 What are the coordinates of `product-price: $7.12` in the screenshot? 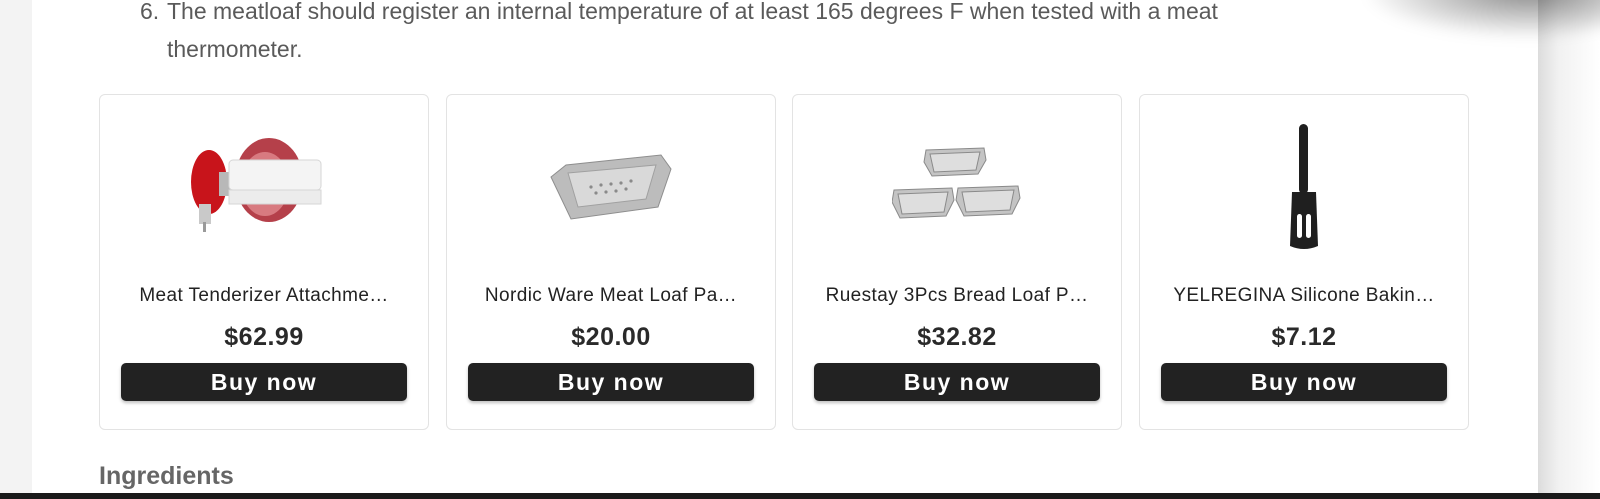 It's located at (1304, 337).